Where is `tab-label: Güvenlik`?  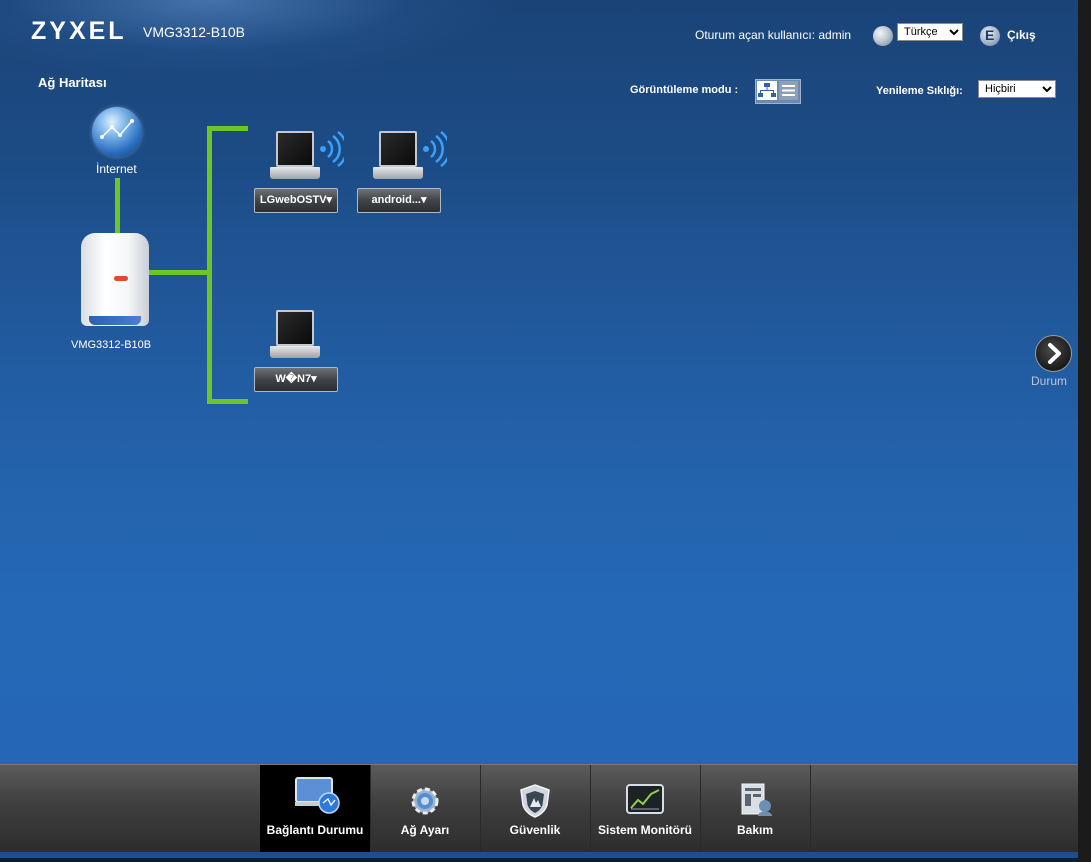 tab-label: Güvenlik is located at coordinates (535, 830).